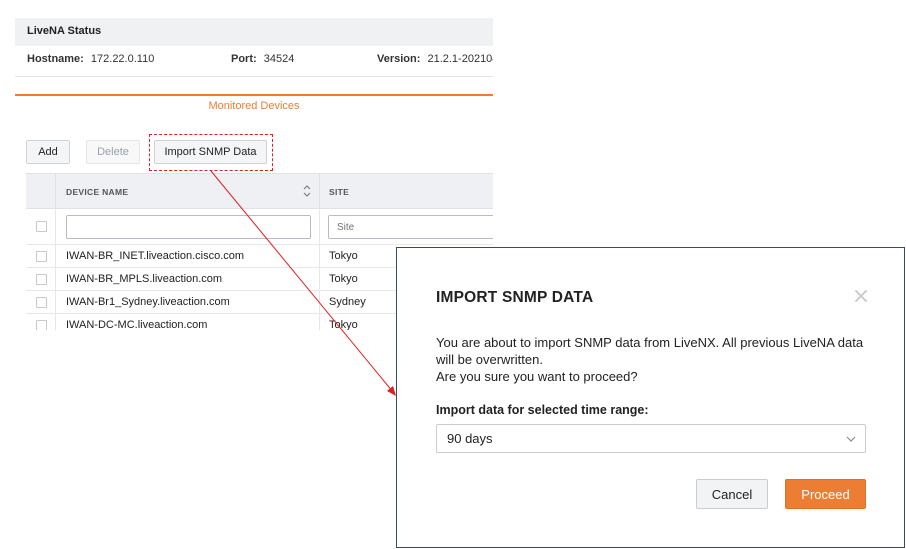 The height and width of the screenshot is (549, 906). I want to click on port-value: 34524, so click(279, 59).